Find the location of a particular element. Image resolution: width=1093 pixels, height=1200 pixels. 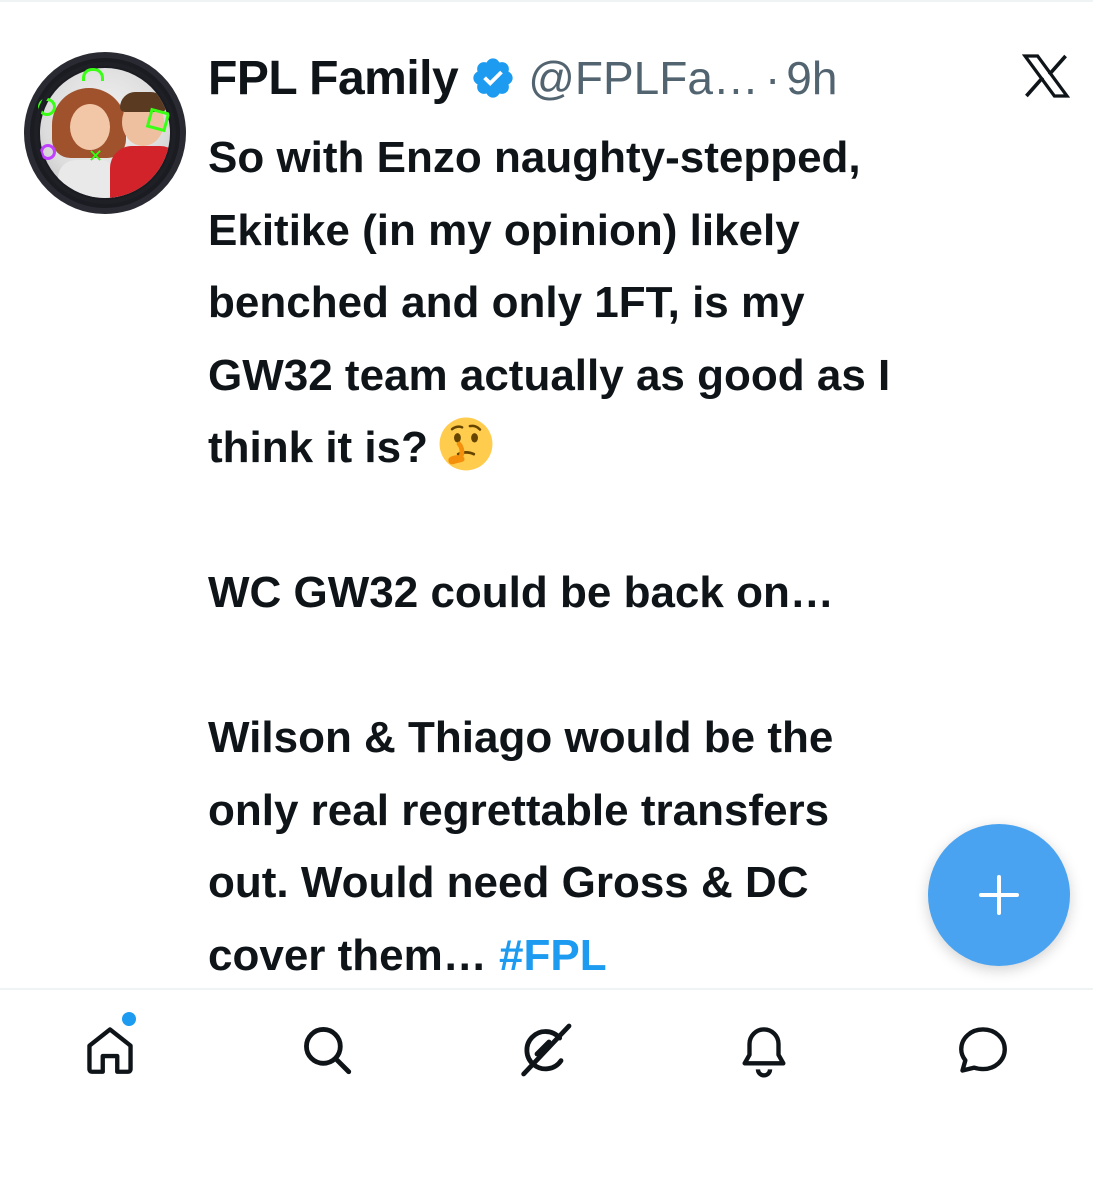

timestamp: 9h is located at coordinates (811, 78).